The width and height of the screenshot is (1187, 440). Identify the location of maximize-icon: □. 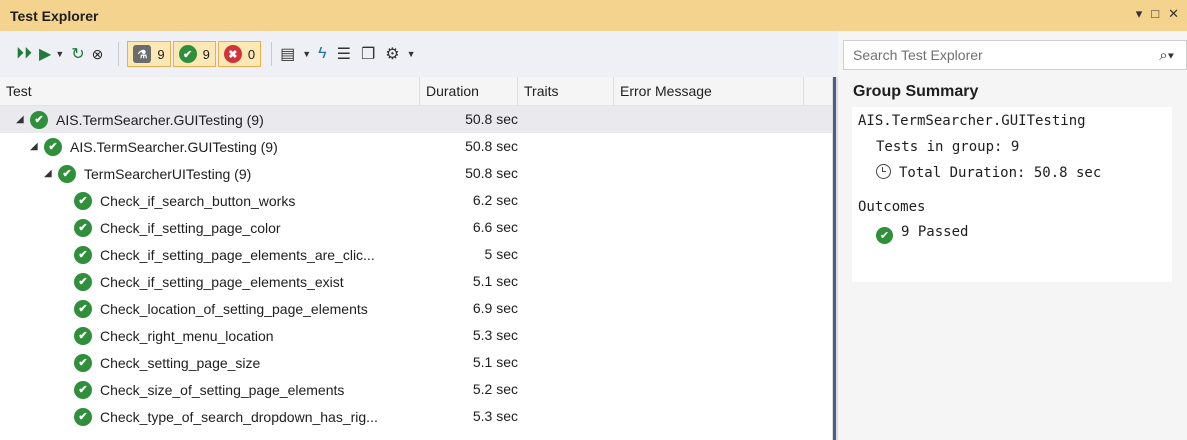
(1155, 14).